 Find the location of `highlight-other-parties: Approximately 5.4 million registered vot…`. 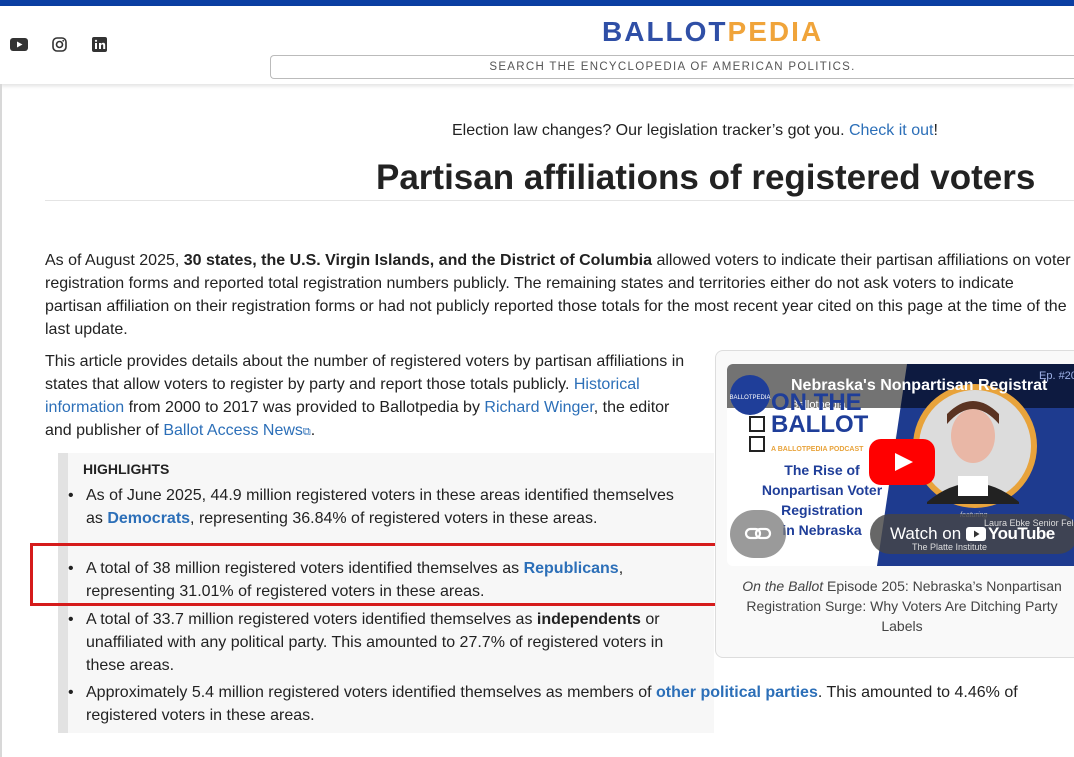

highlight-other-parties: Approximately 5.4 million registered vot… is located at coordinates (567, 704).